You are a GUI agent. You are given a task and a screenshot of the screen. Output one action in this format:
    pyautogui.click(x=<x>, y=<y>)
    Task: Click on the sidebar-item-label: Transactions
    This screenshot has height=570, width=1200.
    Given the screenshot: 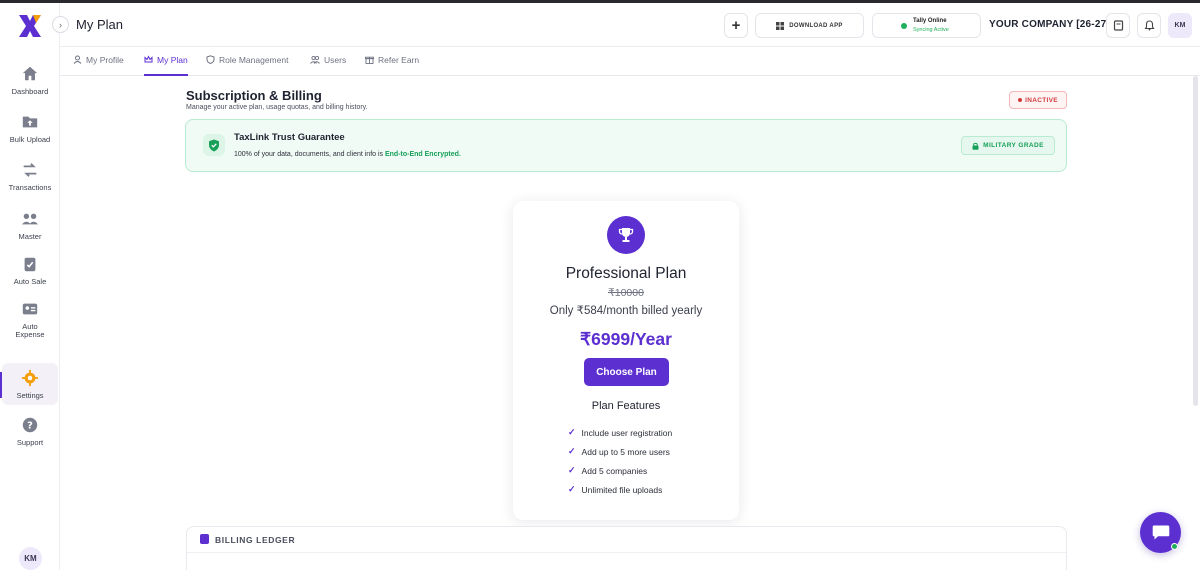 What is the action you would take?
    pyautogui.click(x=30, y=187)
    